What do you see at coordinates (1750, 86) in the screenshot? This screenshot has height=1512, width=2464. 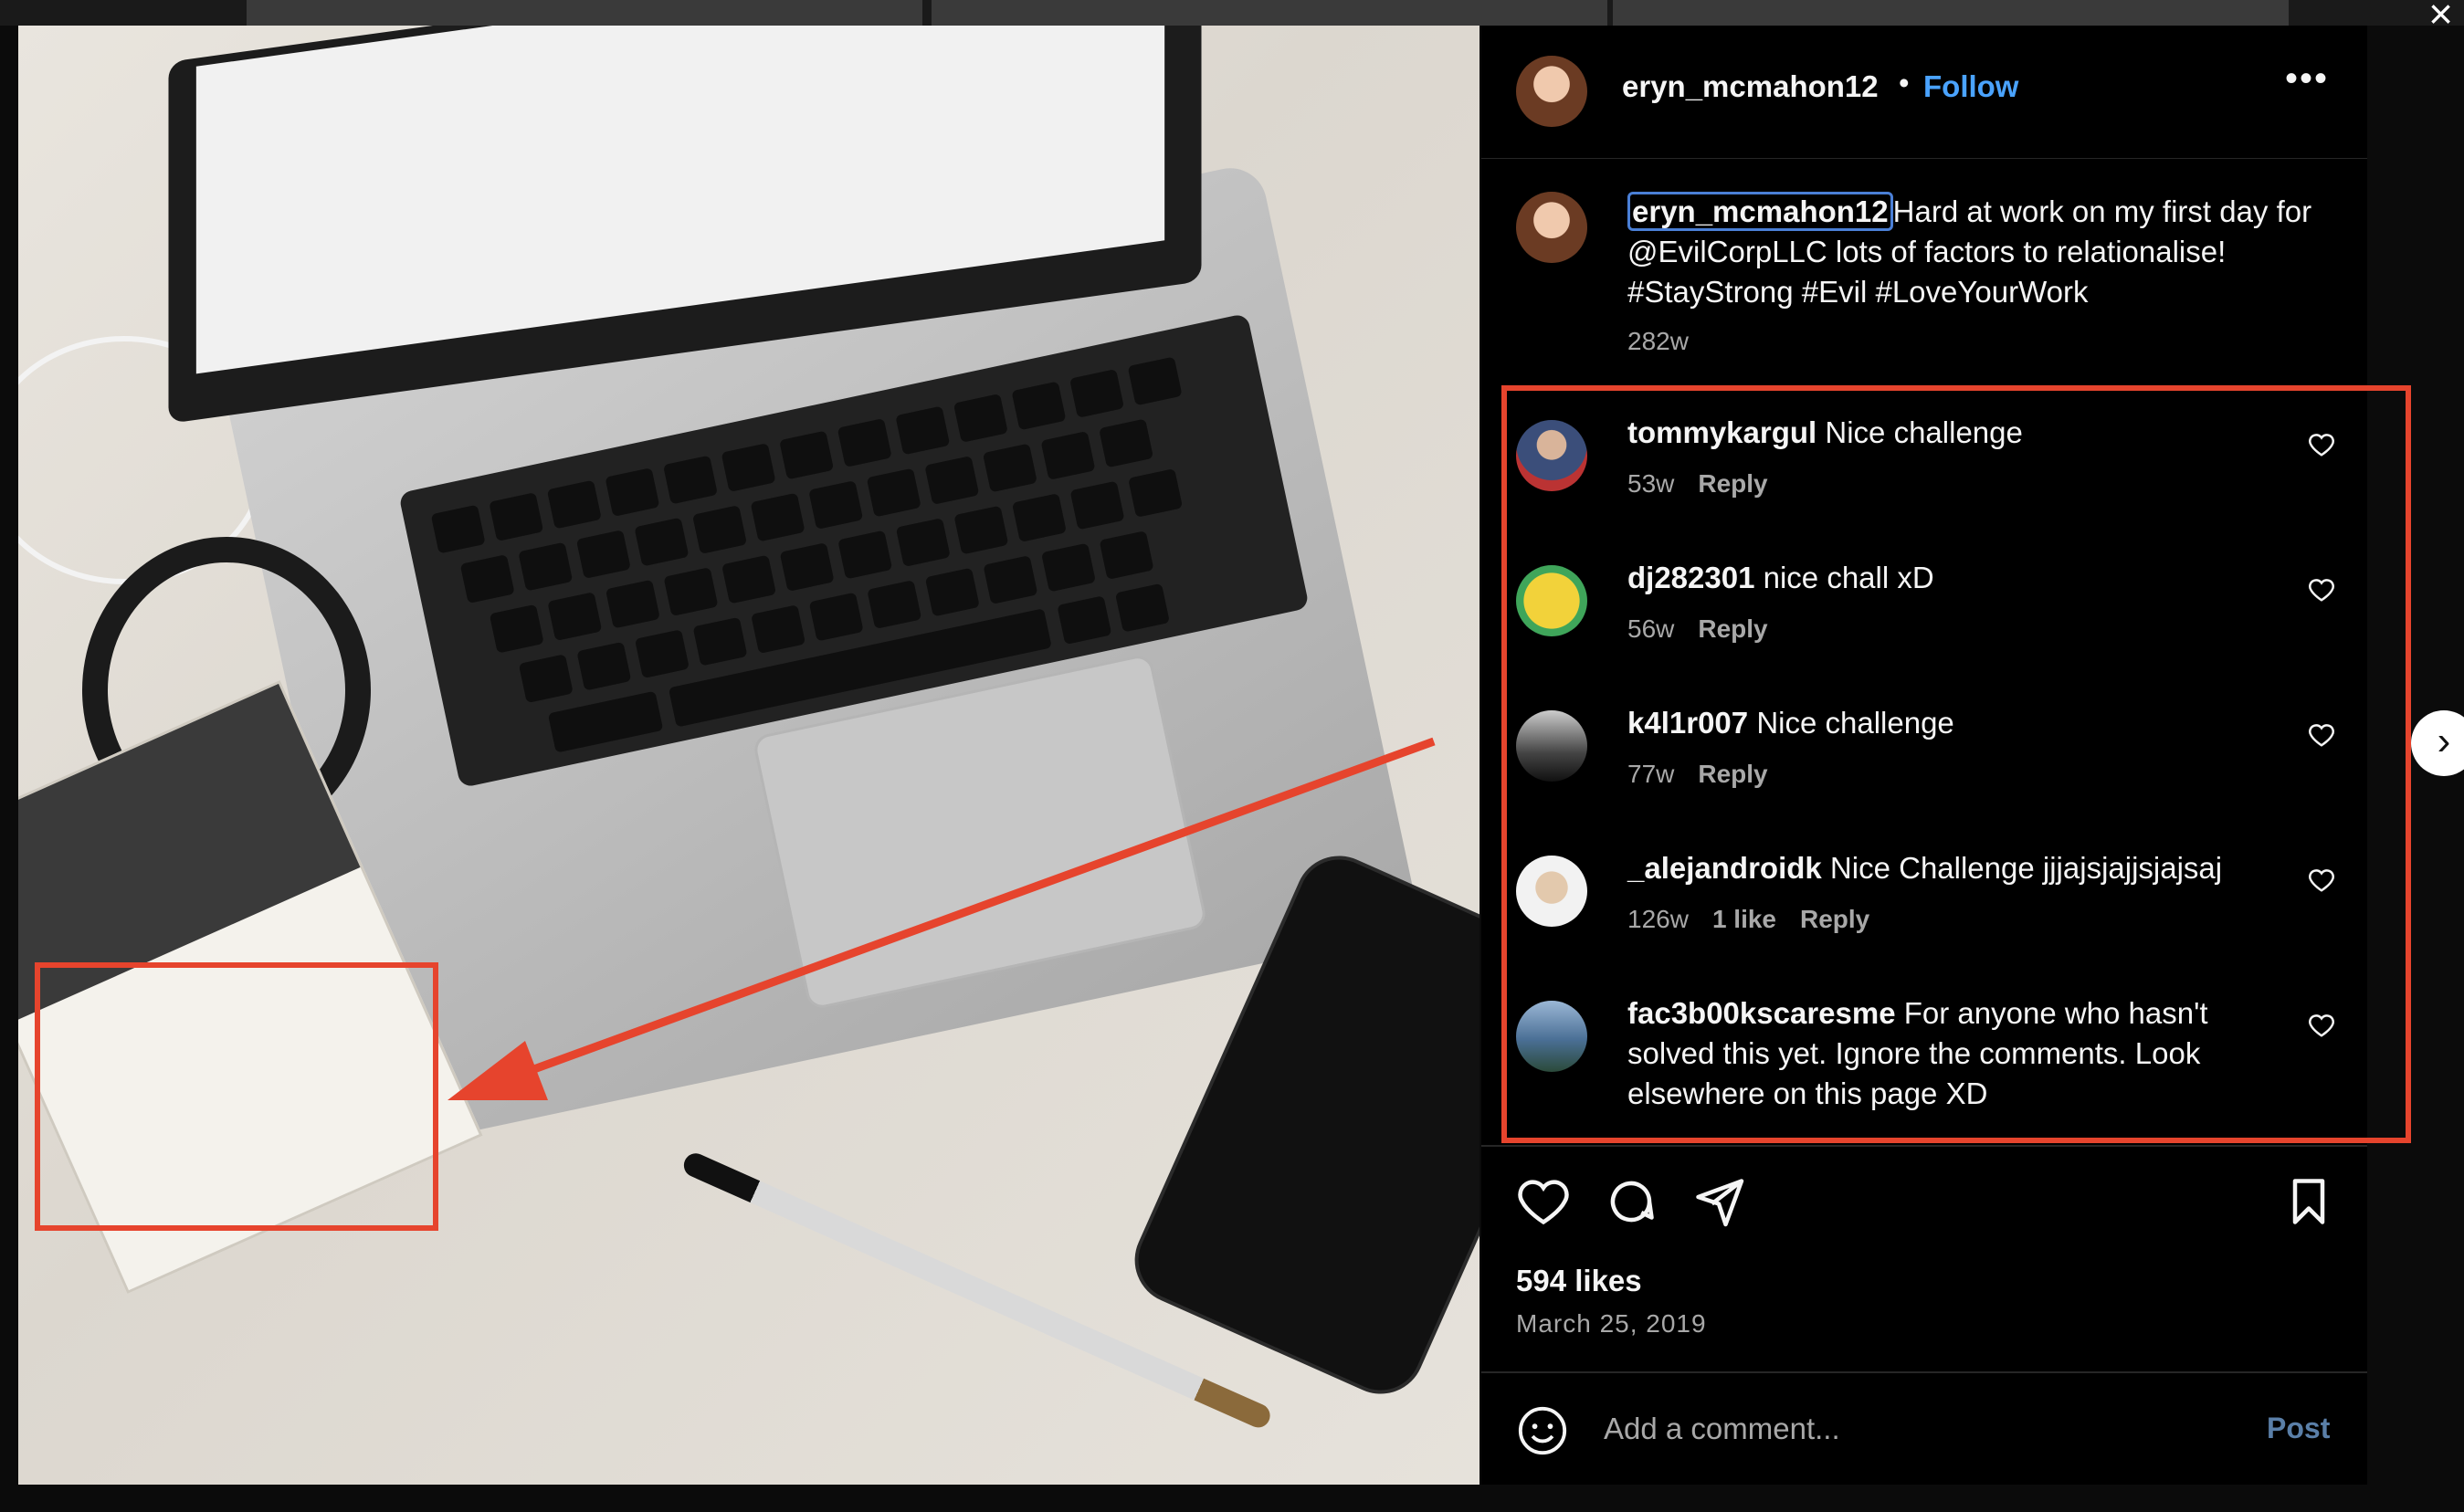 I see `author-username: eryn_mcmahon12` at bounding box center [1750, 86].